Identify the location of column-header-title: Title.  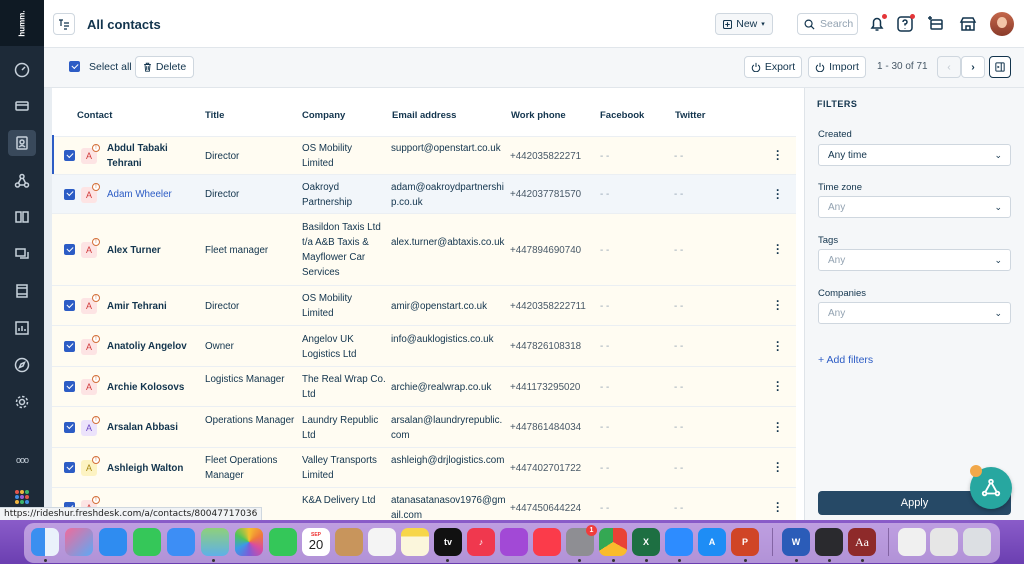
(214, 115).